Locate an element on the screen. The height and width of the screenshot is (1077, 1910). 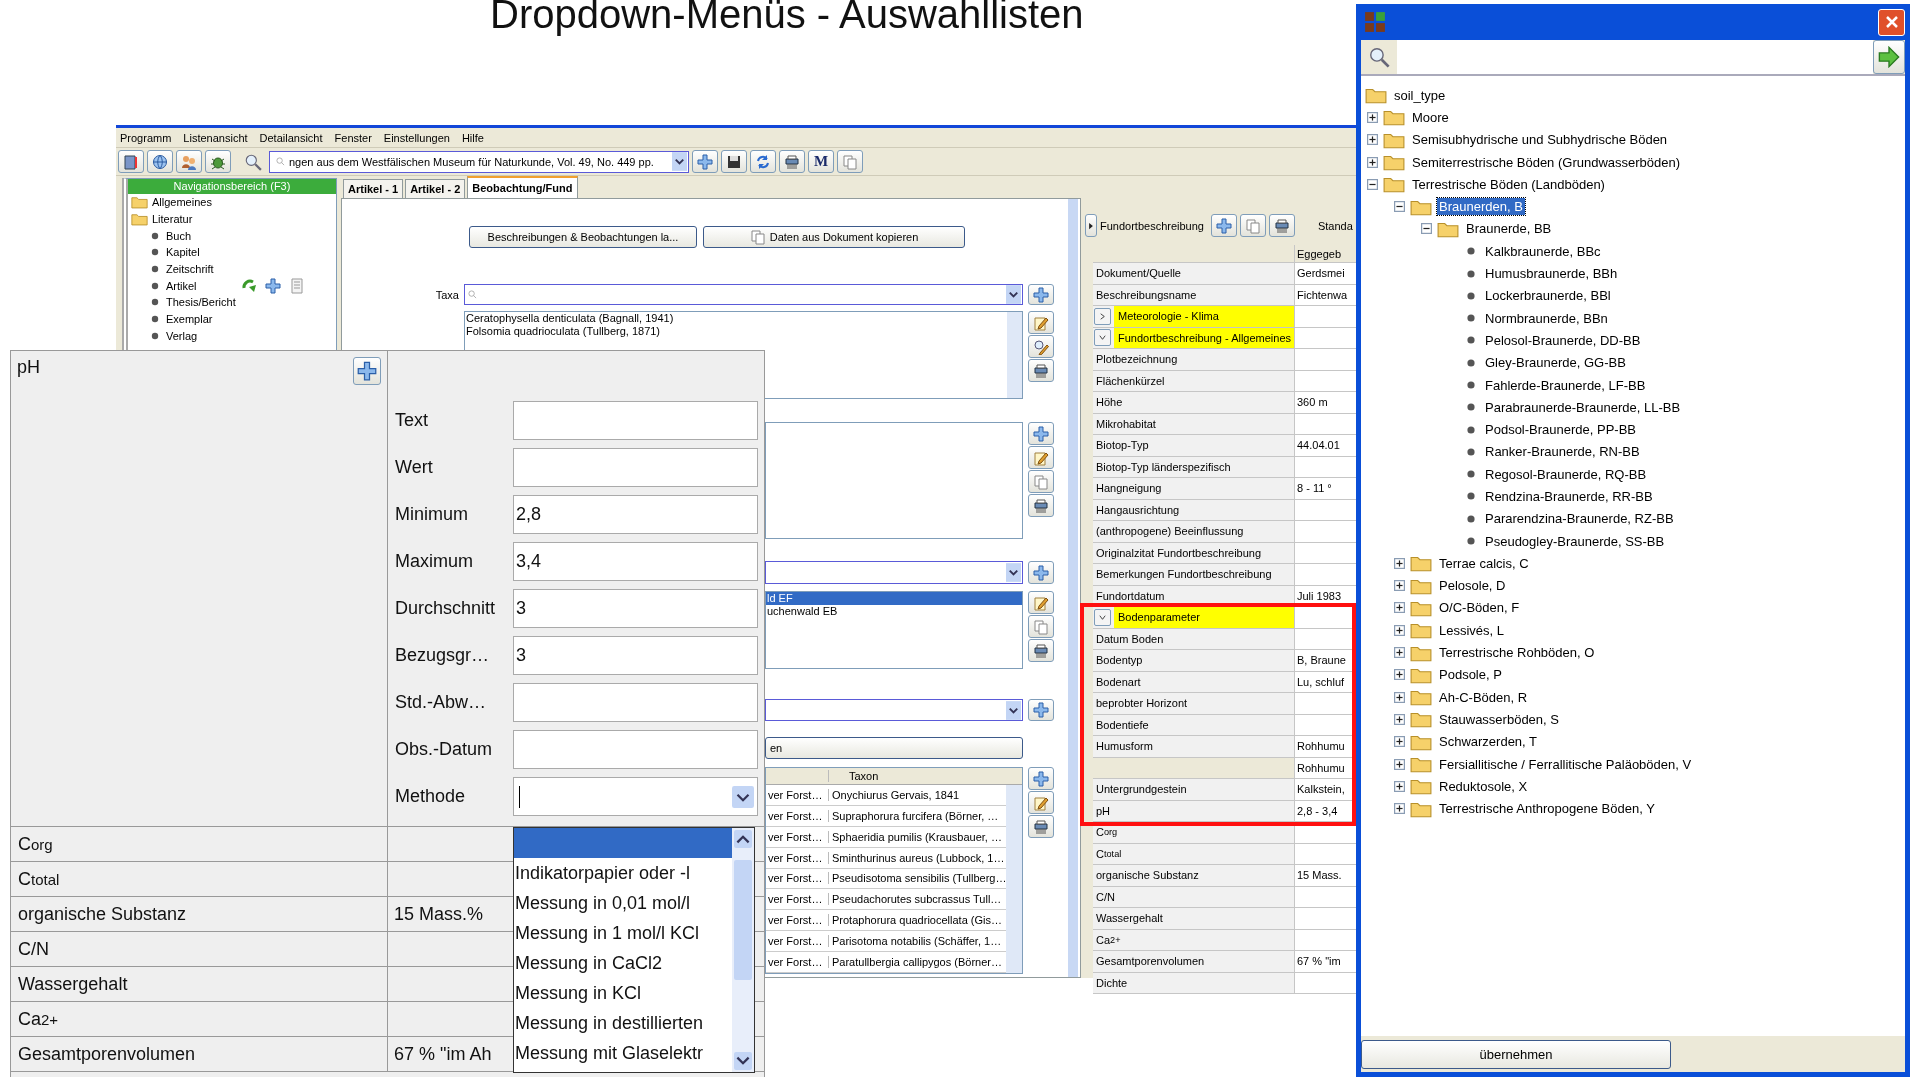
tree-item: Terrestrische Böden (Landböden) is located at coordinates (1508, 184).